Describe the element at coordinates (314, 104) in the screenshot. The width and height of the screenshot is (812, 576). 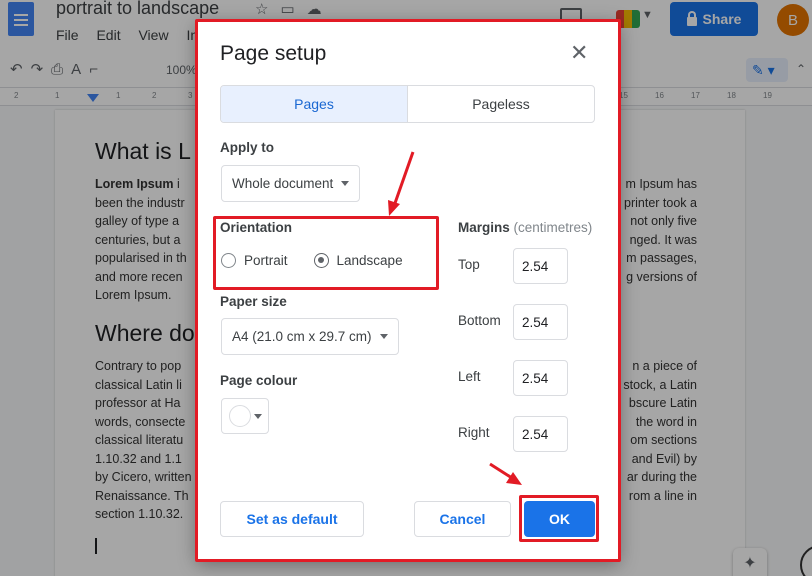
I see `tab-pages: Pages` at that location.